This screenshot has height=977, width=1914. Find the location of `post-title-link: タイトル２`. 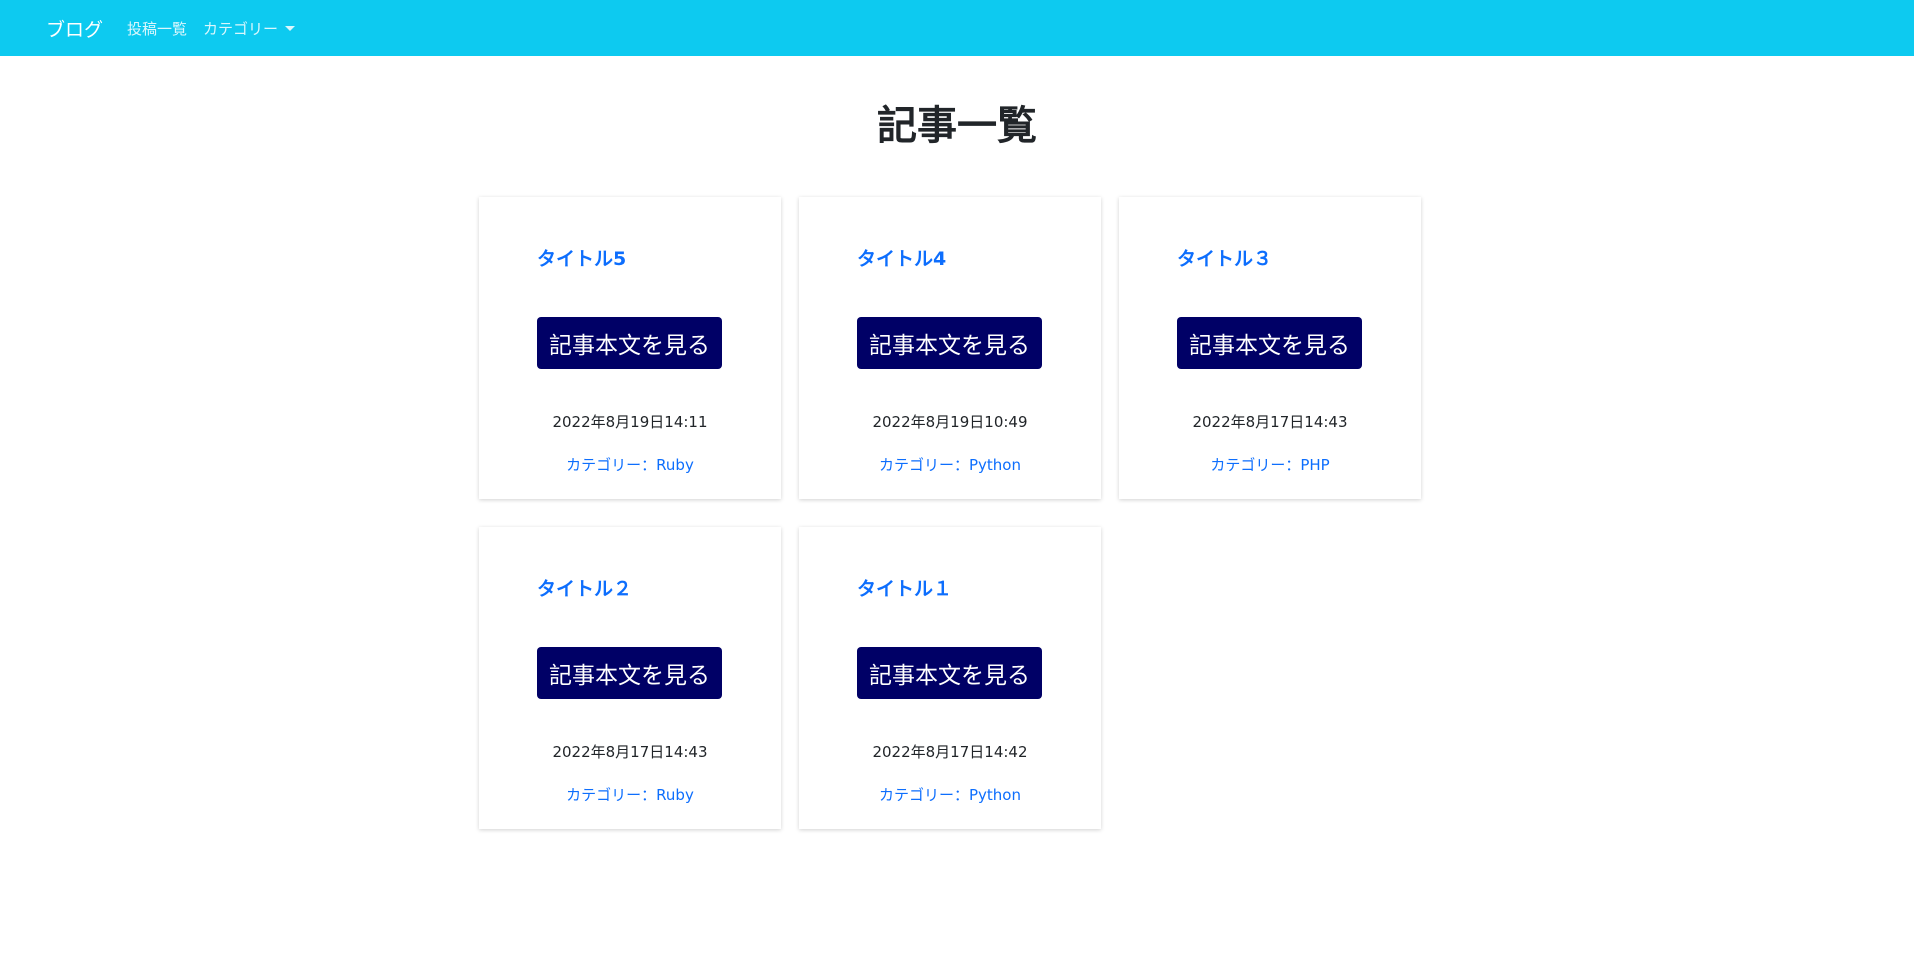

post-title-link: タイトル２ is located at coordinates (631, 589).